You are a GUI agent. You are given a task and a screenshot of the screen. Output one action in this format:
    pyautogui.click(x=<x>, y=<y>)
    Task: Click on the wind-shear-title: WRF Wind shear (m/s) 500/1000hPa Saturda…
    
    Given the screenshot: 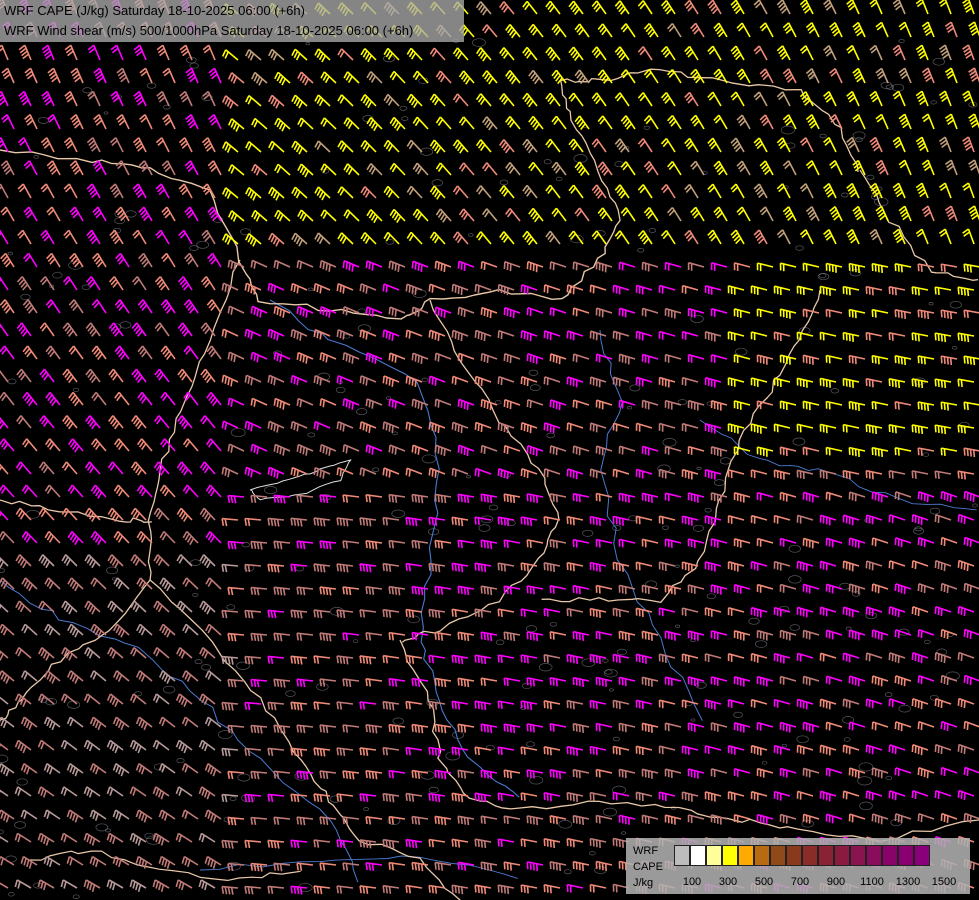 What is the action you would take?
    pyautogui.click(x=209, y=30)
    